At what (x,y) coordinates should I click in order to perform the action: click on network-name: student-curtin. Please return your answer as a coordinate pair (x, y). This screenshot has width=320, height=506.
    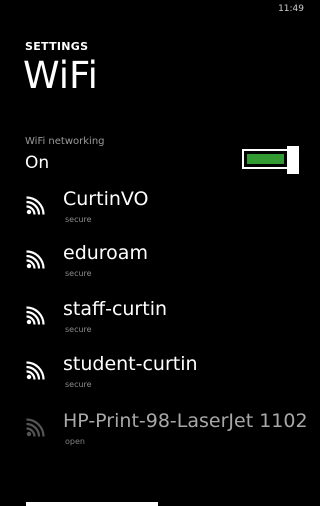
    Looking at the image, I should click on (130, 364).